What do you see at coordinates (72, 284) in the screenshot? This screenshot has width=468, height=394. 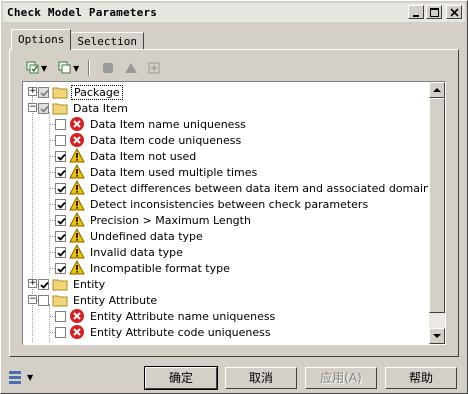 I see `tree-folder-row: Entity` at bounding box center [72, 284].